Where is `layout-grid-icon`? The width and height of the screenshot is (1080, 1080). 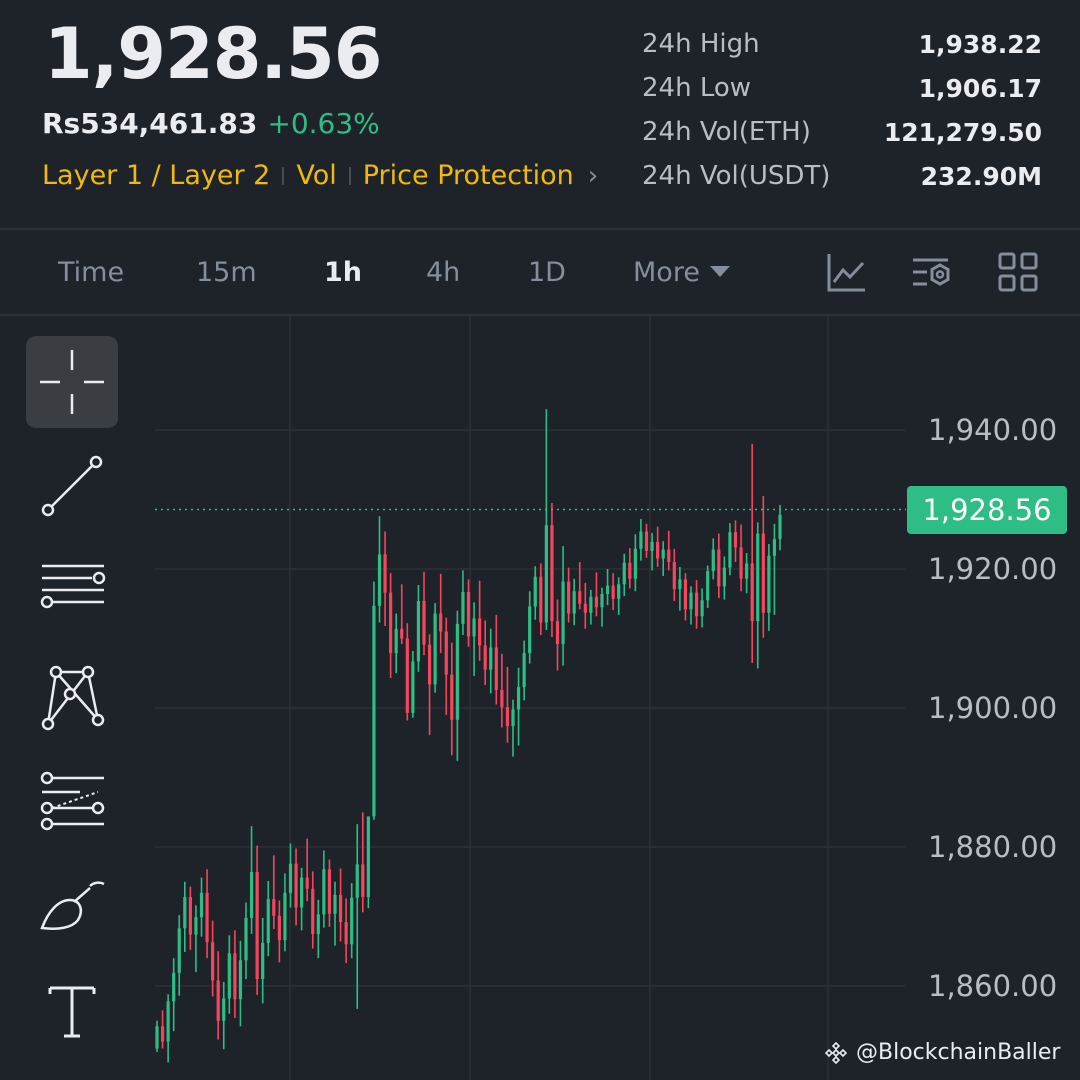 layout-grid-icon is located at coordinates (1018, 272).